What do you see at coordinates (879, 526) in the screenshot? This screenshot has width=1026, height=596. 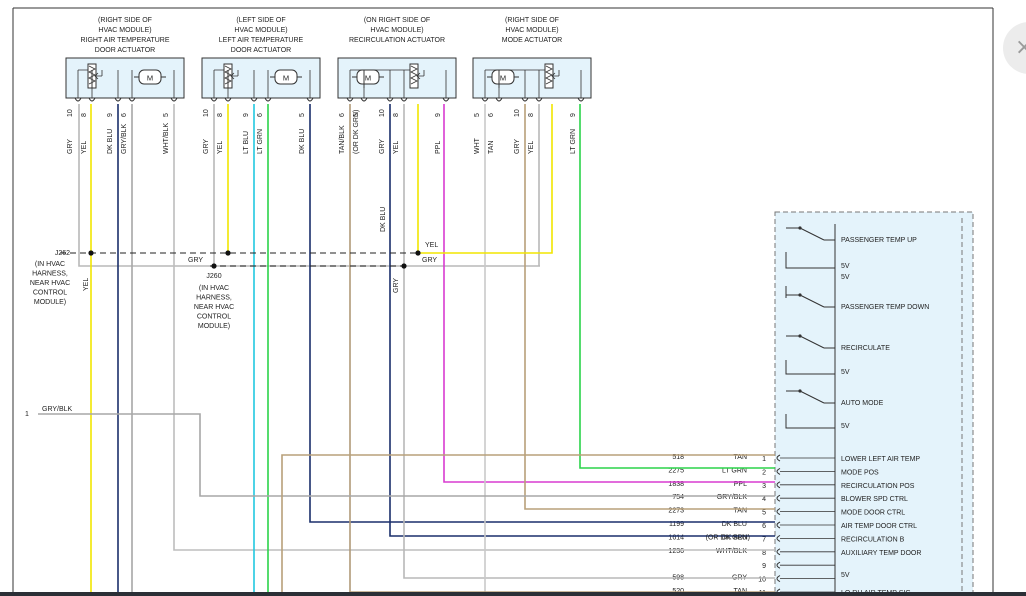 I see `pin-function-label: AIR TEMP DOOR CTRL` at bounding box center [879, 526].